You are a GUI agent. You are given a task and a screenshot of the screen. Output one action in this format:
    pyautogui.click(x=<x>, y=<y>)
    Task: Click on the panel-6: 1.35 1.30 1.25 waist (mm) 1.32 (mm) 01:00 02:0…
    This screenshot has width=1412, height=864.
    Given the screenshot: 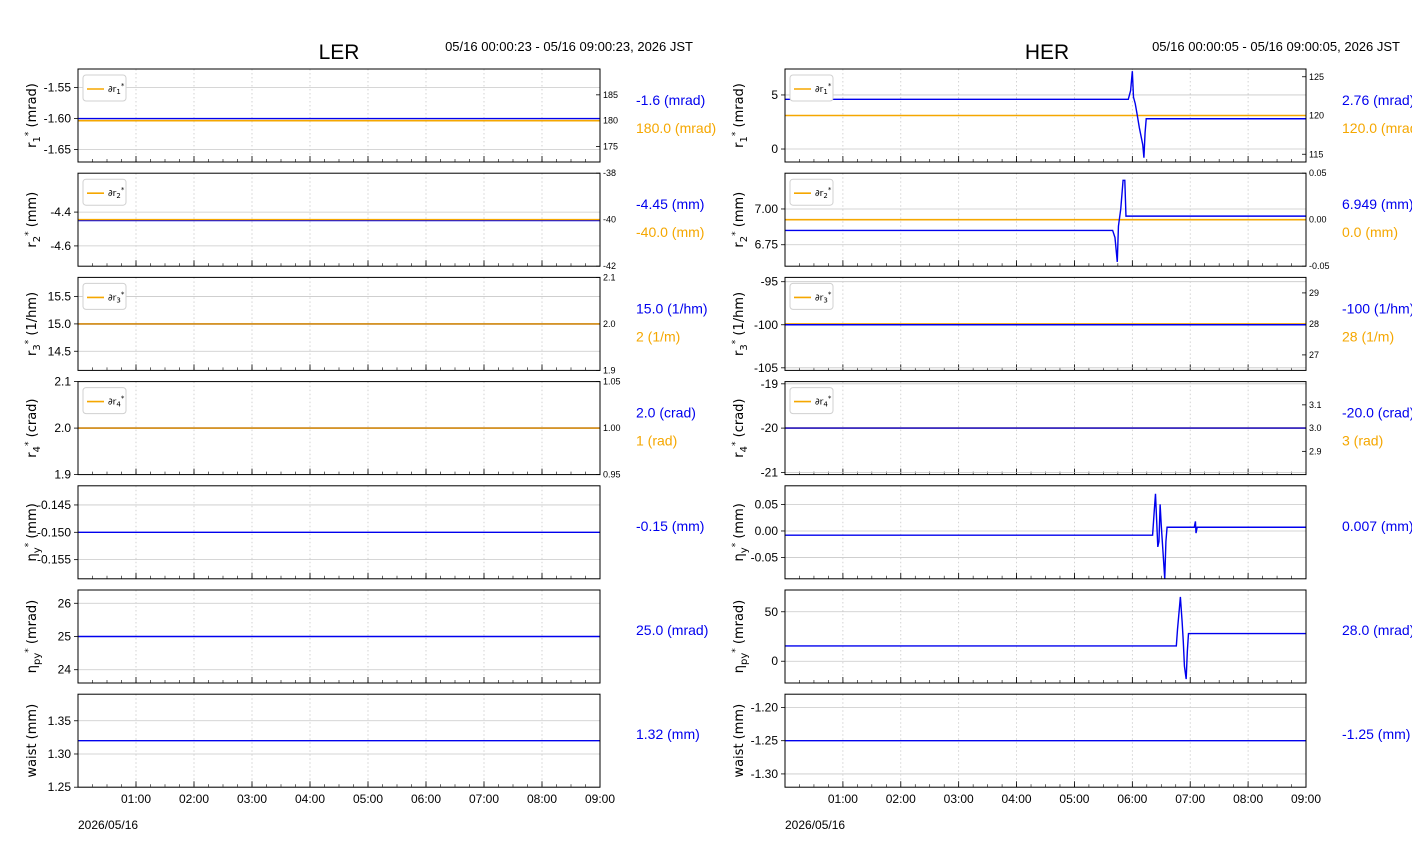 What is the action you would take?
    pyautogui.click(x=362, y=762)
    